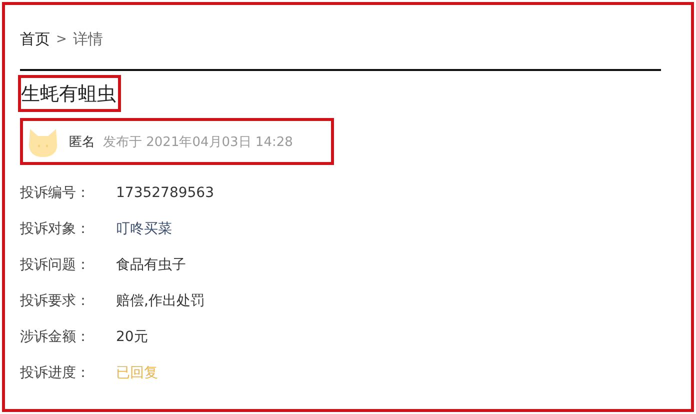  Describe the element at coordinates (69, 93) in the screenshot. I see `complaint-title: 生蚝有蛆虫` at that location.